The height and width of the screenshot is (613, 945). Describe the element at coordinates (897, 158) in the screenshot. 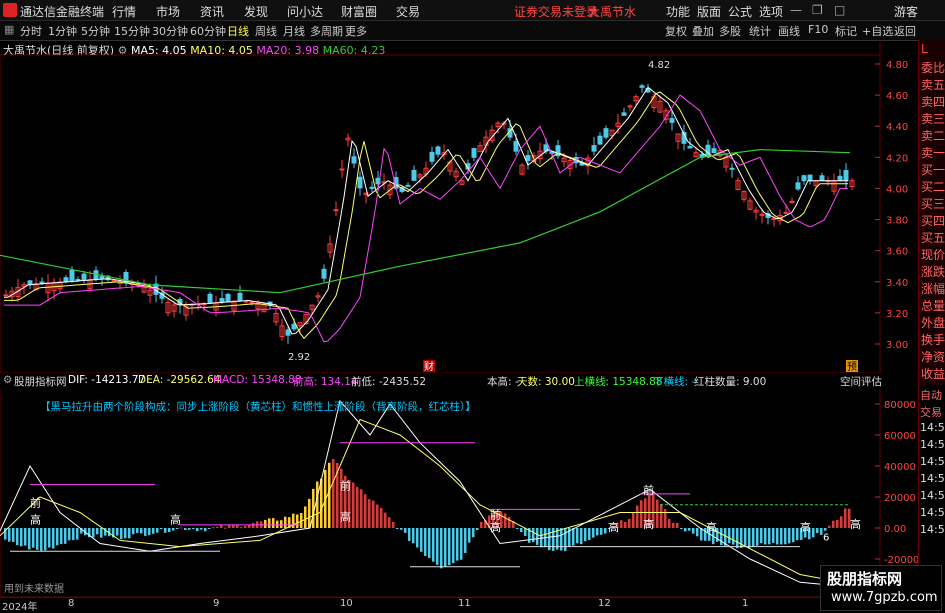

I see `price-tick-label: 4.20` at that location.